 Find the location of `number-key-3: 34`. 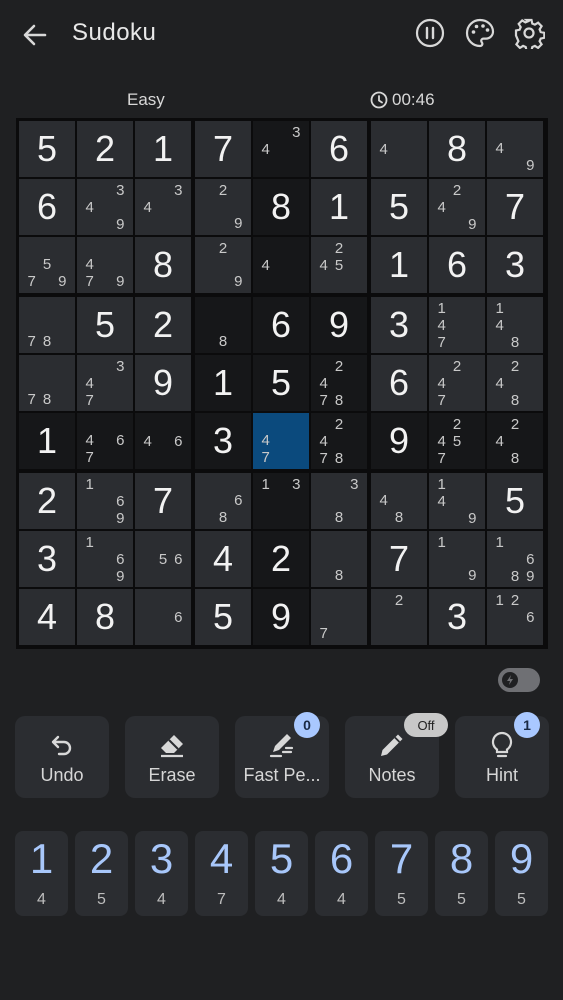

number-key-3: 34 is located at coordinates (161, 873).